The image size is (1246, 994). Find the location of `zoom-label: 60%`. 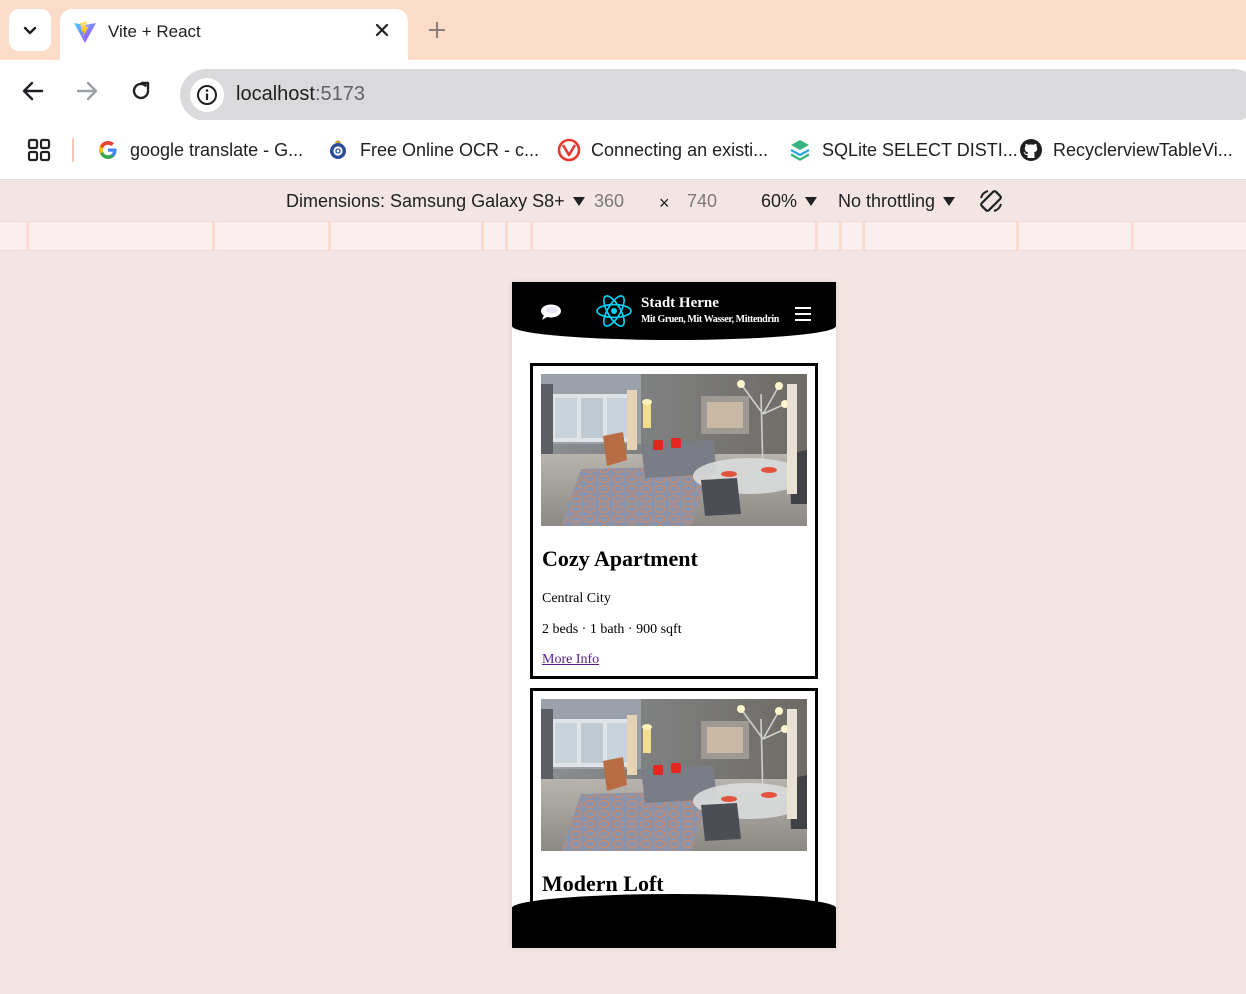

zoom-label: 60% is located at coordinates (779, 201).